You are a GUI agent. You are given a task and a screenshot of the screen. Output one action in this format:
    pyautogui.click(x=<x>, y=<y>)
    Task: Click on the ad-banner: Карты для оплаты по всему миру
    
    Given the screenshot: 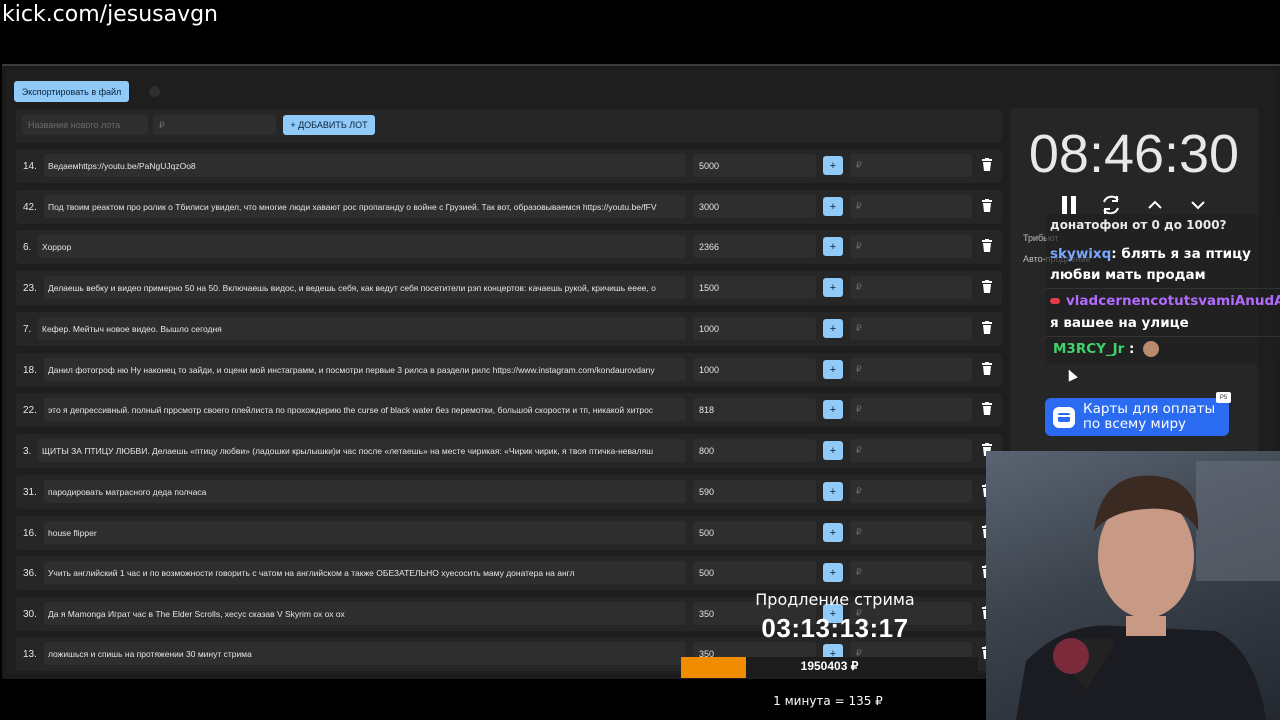 What is the action you would take?
    pyautogui.click(x=1137, y=417)
    